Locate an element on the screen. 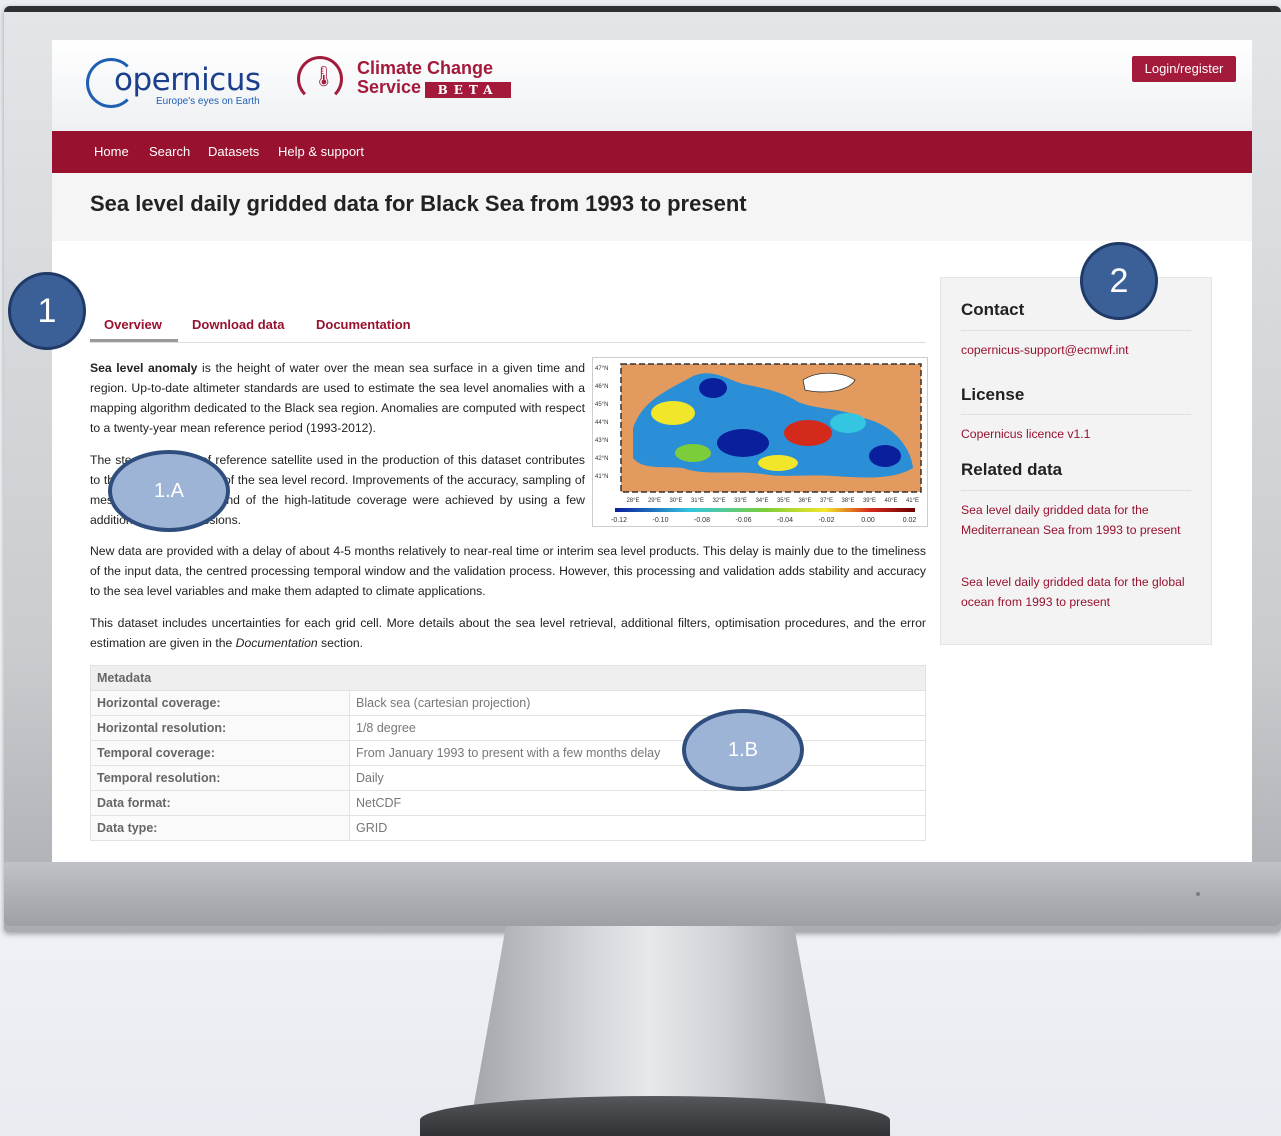  latitude-labels: 47°N 46°N 45°N 44°N 43°N 42°N 41°N is located at coordinates (601, 423).